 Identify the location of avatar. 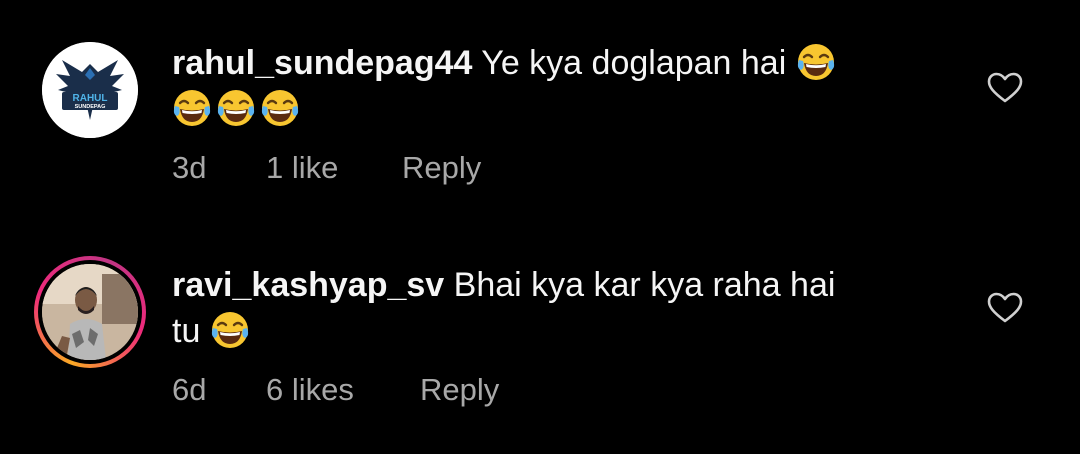
(90, 312).